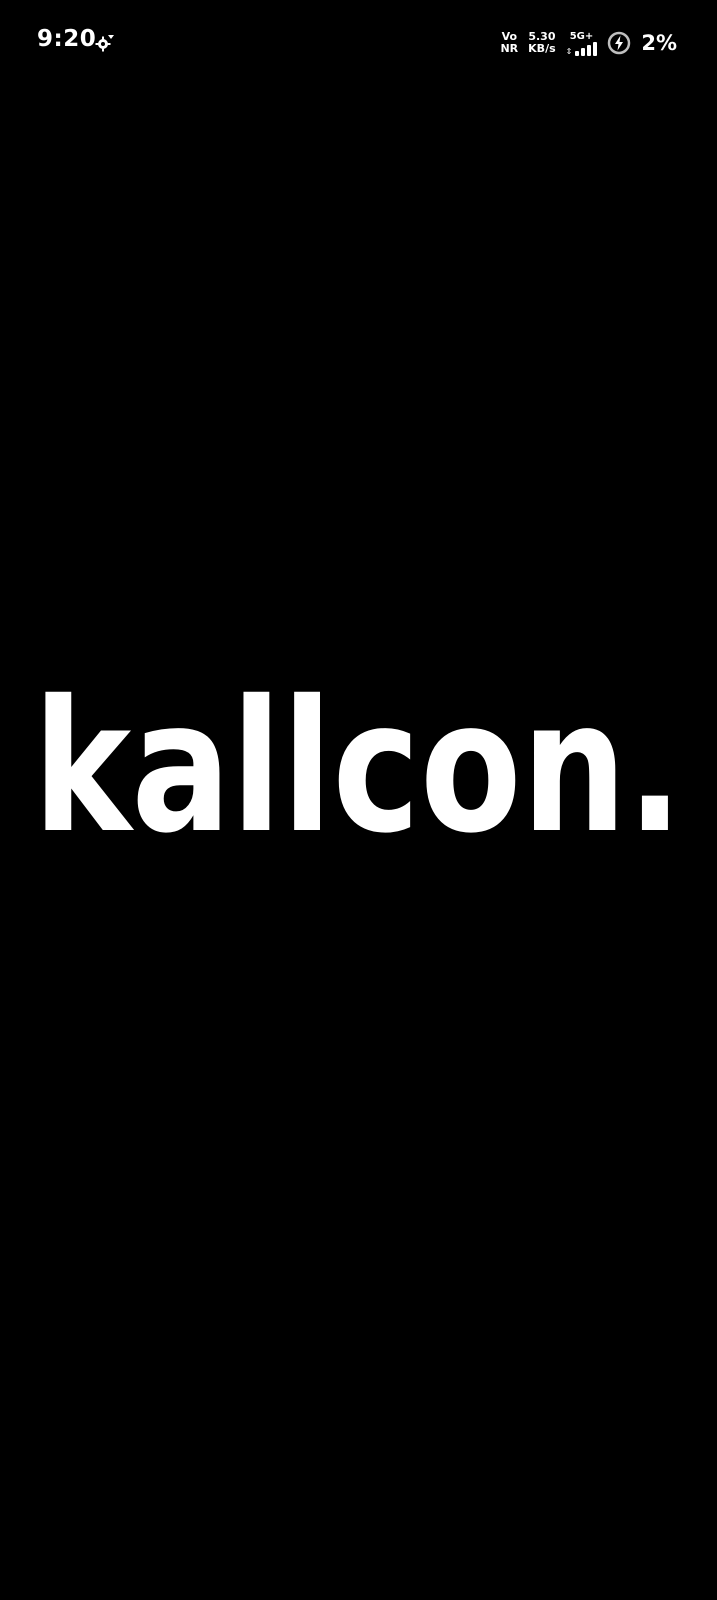  What do you see at coordinates (509, 48) in the screenshot?
I see `volte-bottom-label: NR` at bounding box center [509, 48].